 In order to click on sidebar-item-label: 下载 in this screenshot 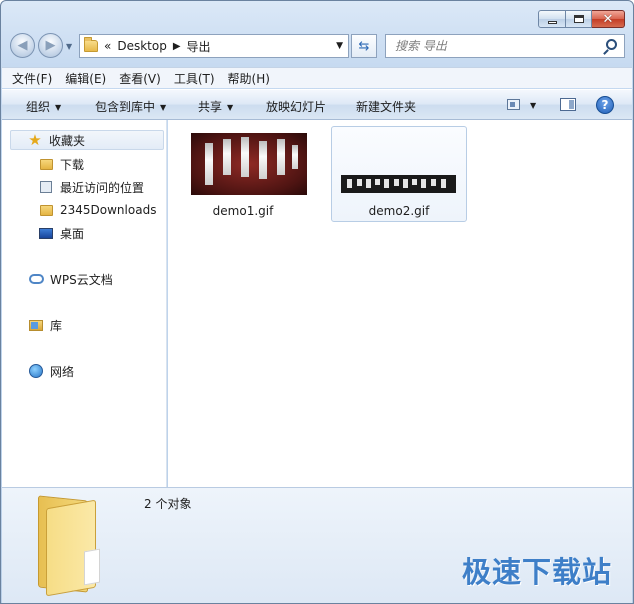, I will do `click(72, 164)`.